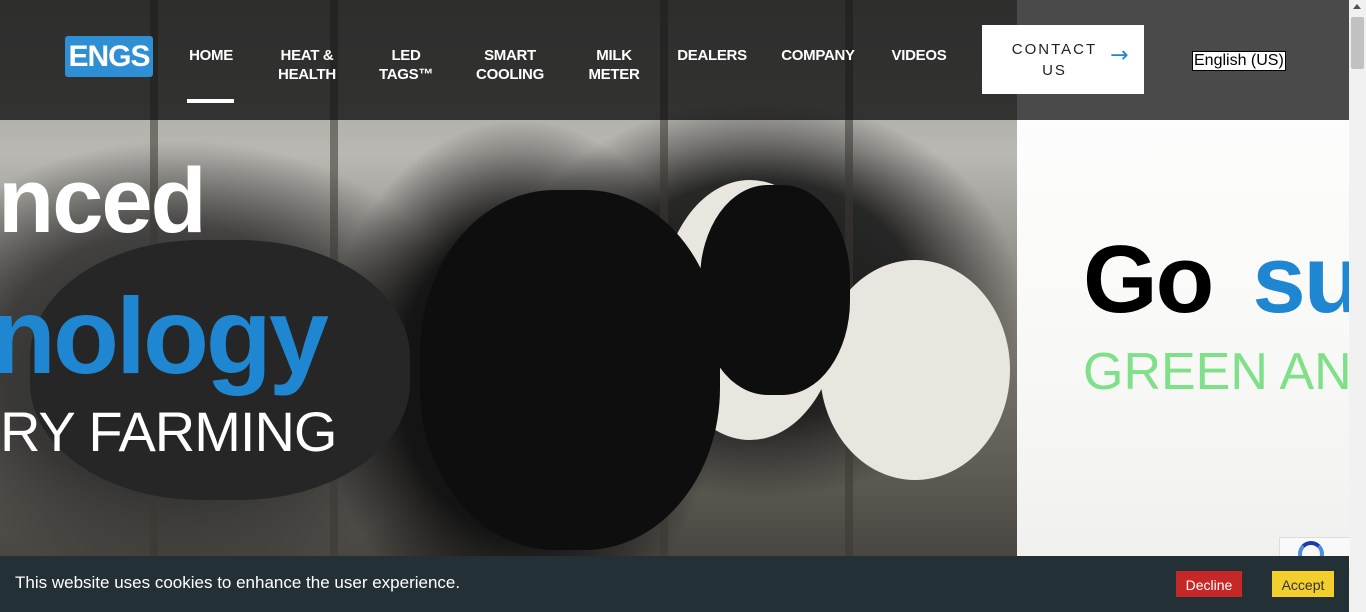 This screenshot has width=1366, height=612. I want to click on nav-label: HEALTH, so click(307, 74).